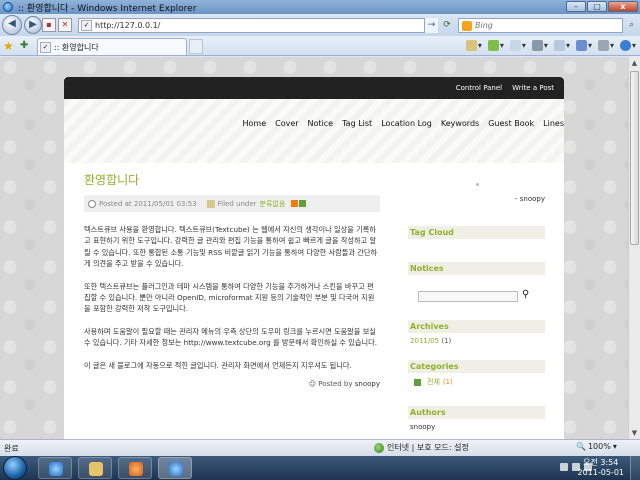  Describe the element at coordinates (406, 123) in the screenshot. I see `nav-location-log: Location Log` at that location.